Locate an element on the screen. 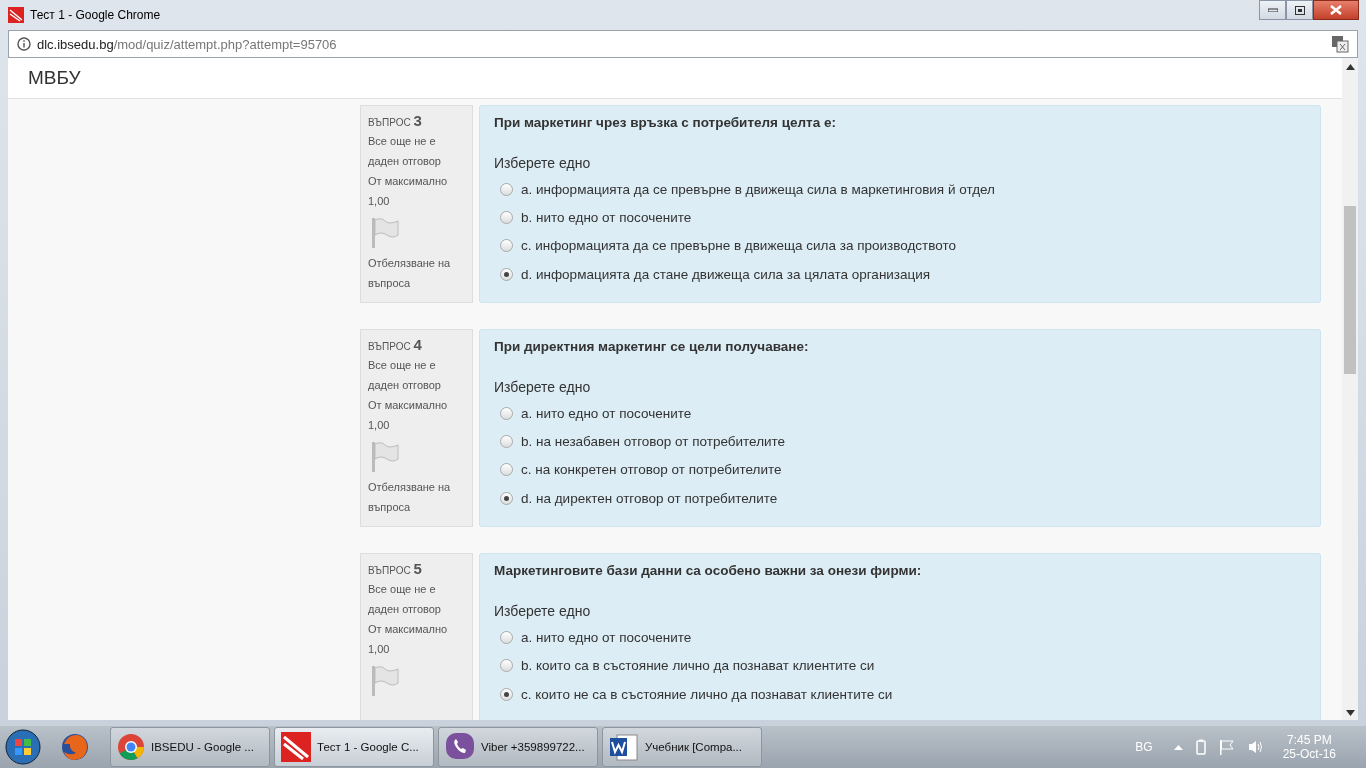  restore-icon is located at coordinates (1299, 10).